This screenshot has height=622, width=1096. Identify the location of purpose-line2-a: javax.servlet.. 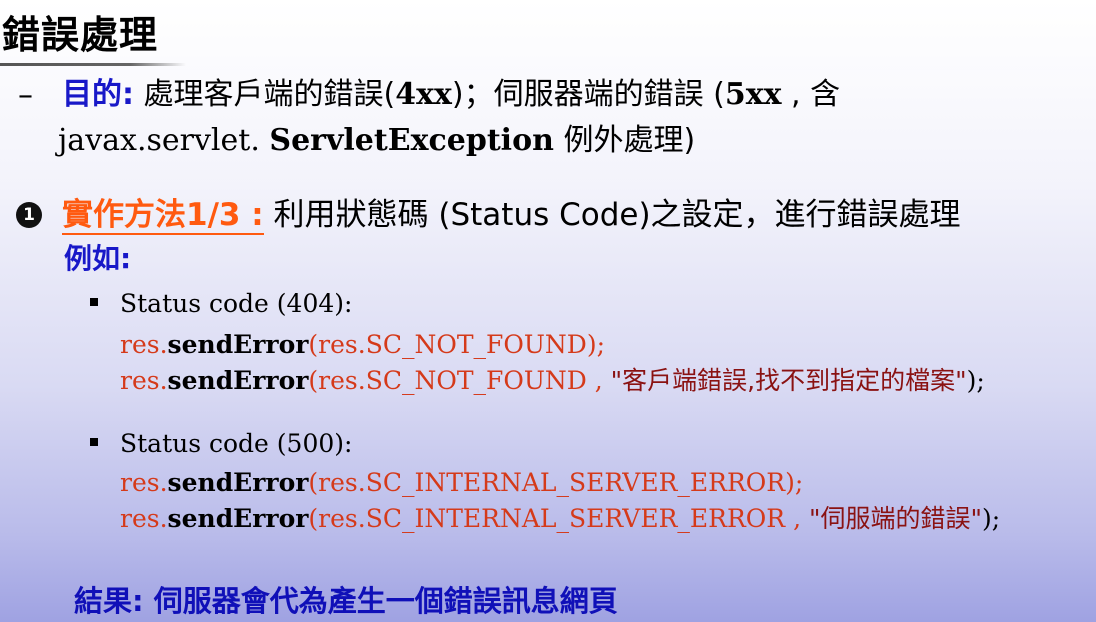
(164, 140).